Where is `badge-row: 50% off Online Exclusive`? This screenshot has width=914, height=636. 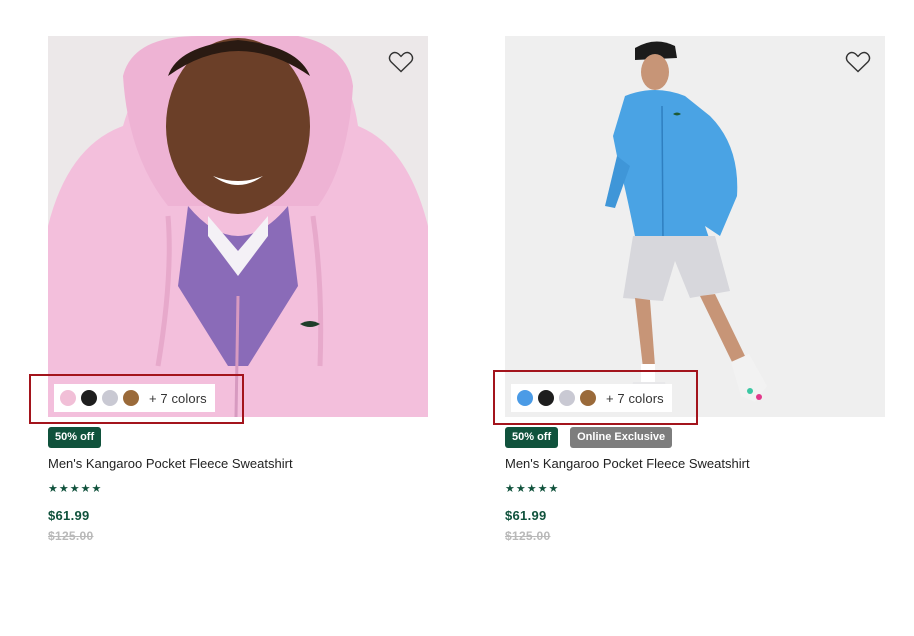
badge-row: 50% off Online Exclusive is located at coordinates (589, 437).